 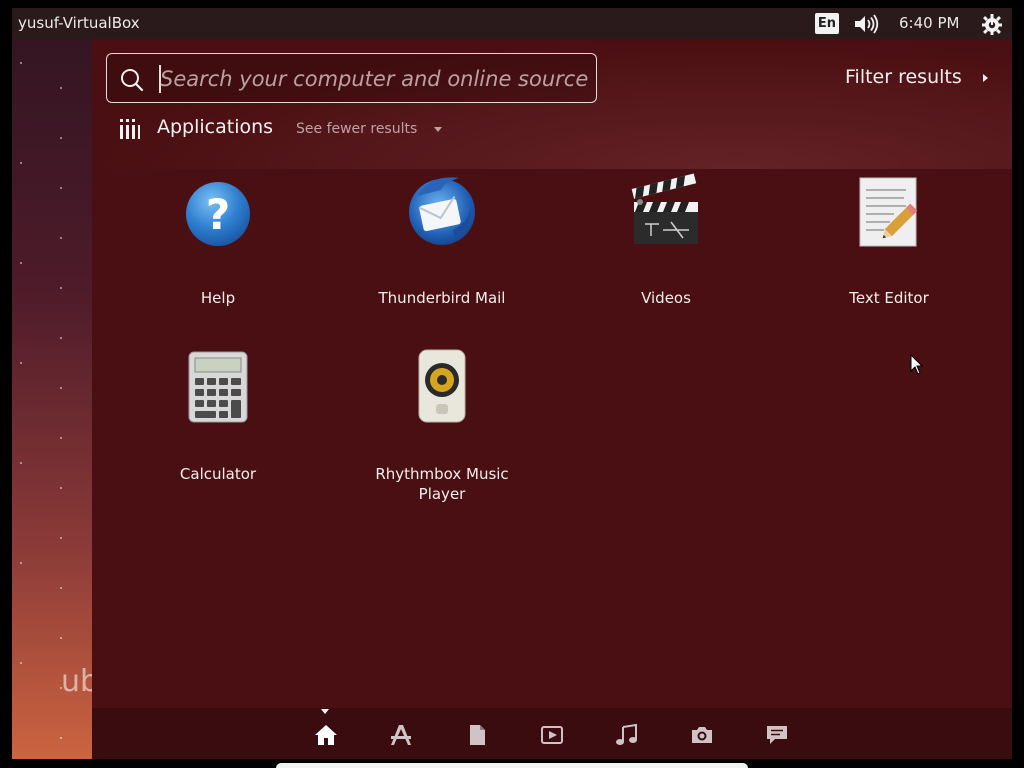 What do you see at coordinates (917, 364) in the screenshot?
I see `mouse-pointer-icon` at bounding box center [917, 364].